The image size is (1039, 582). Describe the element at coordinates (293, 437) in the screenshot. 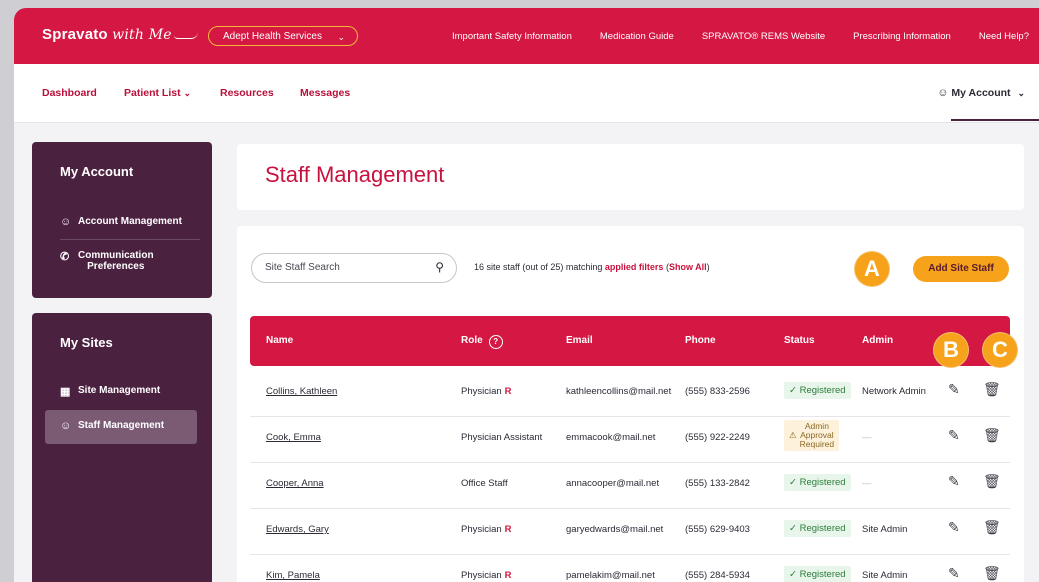

I see `staff-name-link: Cook, Emma` at that location.